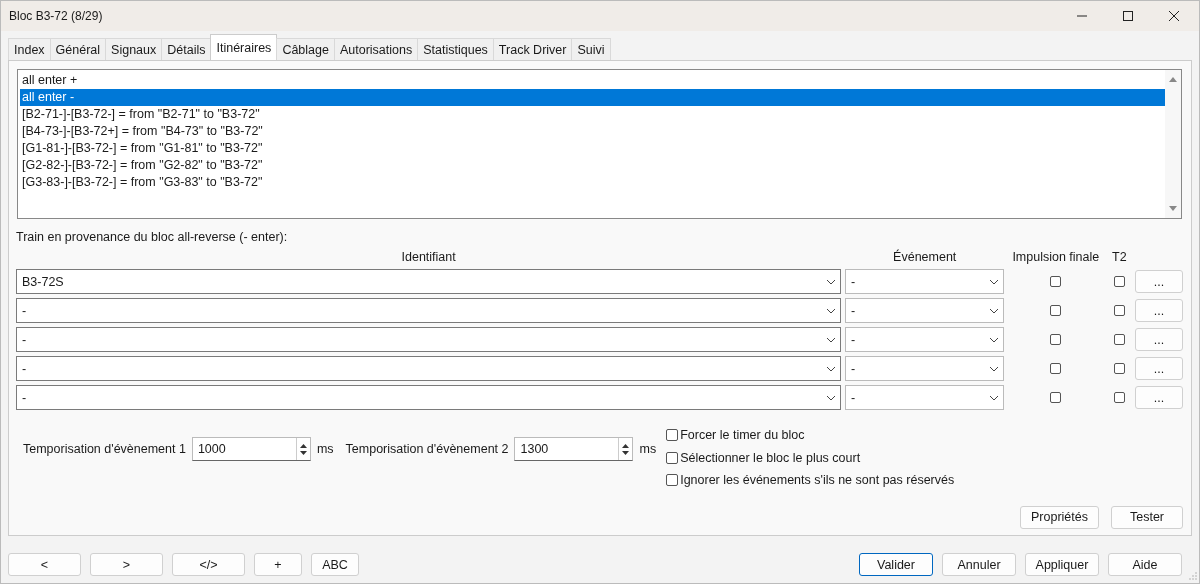 The width and height of the screenshot is (1200, 584). Describe the element at coordinates (134, 49) in the screenshot. I see `tab: Signaux` at that location.